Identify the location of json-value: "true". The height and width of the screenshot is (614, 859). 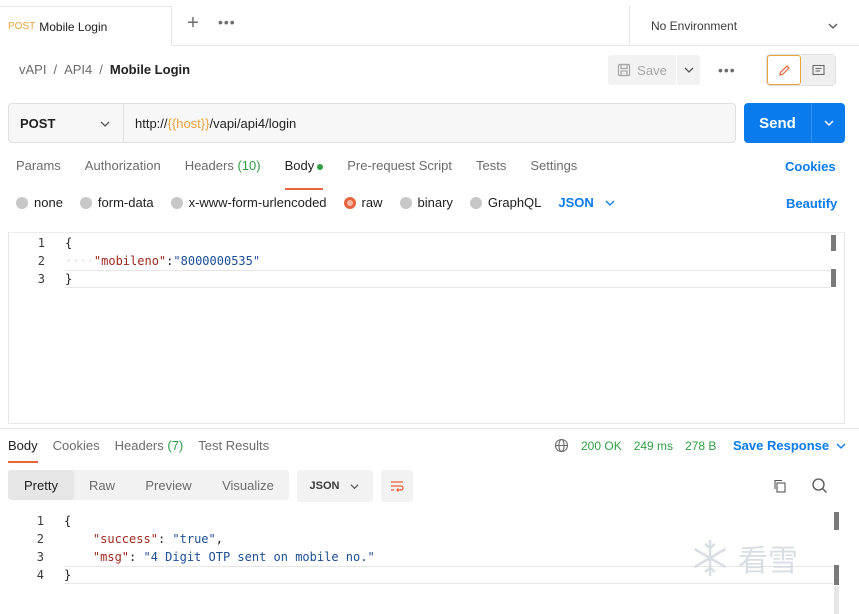
(194, 539).